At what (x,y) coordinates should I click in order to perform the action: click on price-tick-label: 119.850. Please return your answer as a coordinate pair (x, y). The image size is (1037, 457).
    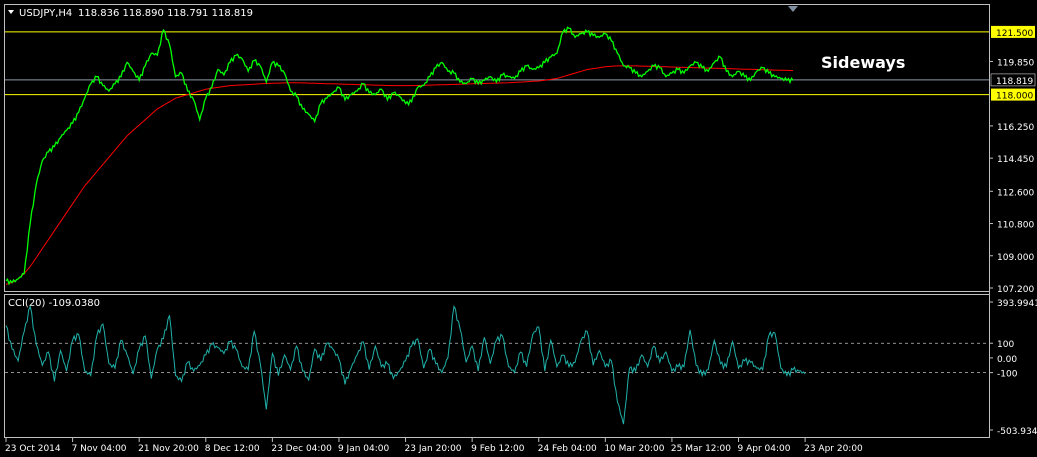
    Looking at the image, I should click on (1015, 63).